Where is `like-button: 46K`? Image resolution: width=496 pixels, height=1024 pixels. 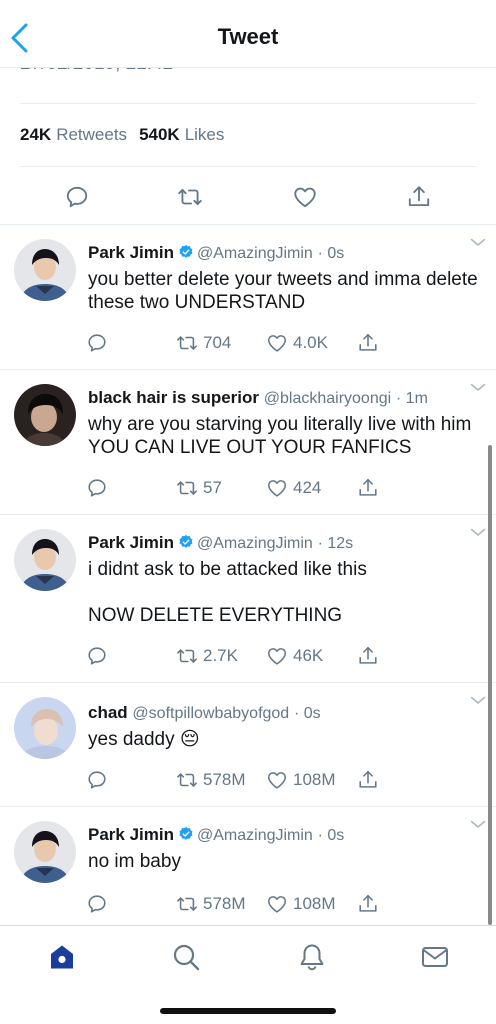 like-button: 46K is located at coordinates (294, 656).